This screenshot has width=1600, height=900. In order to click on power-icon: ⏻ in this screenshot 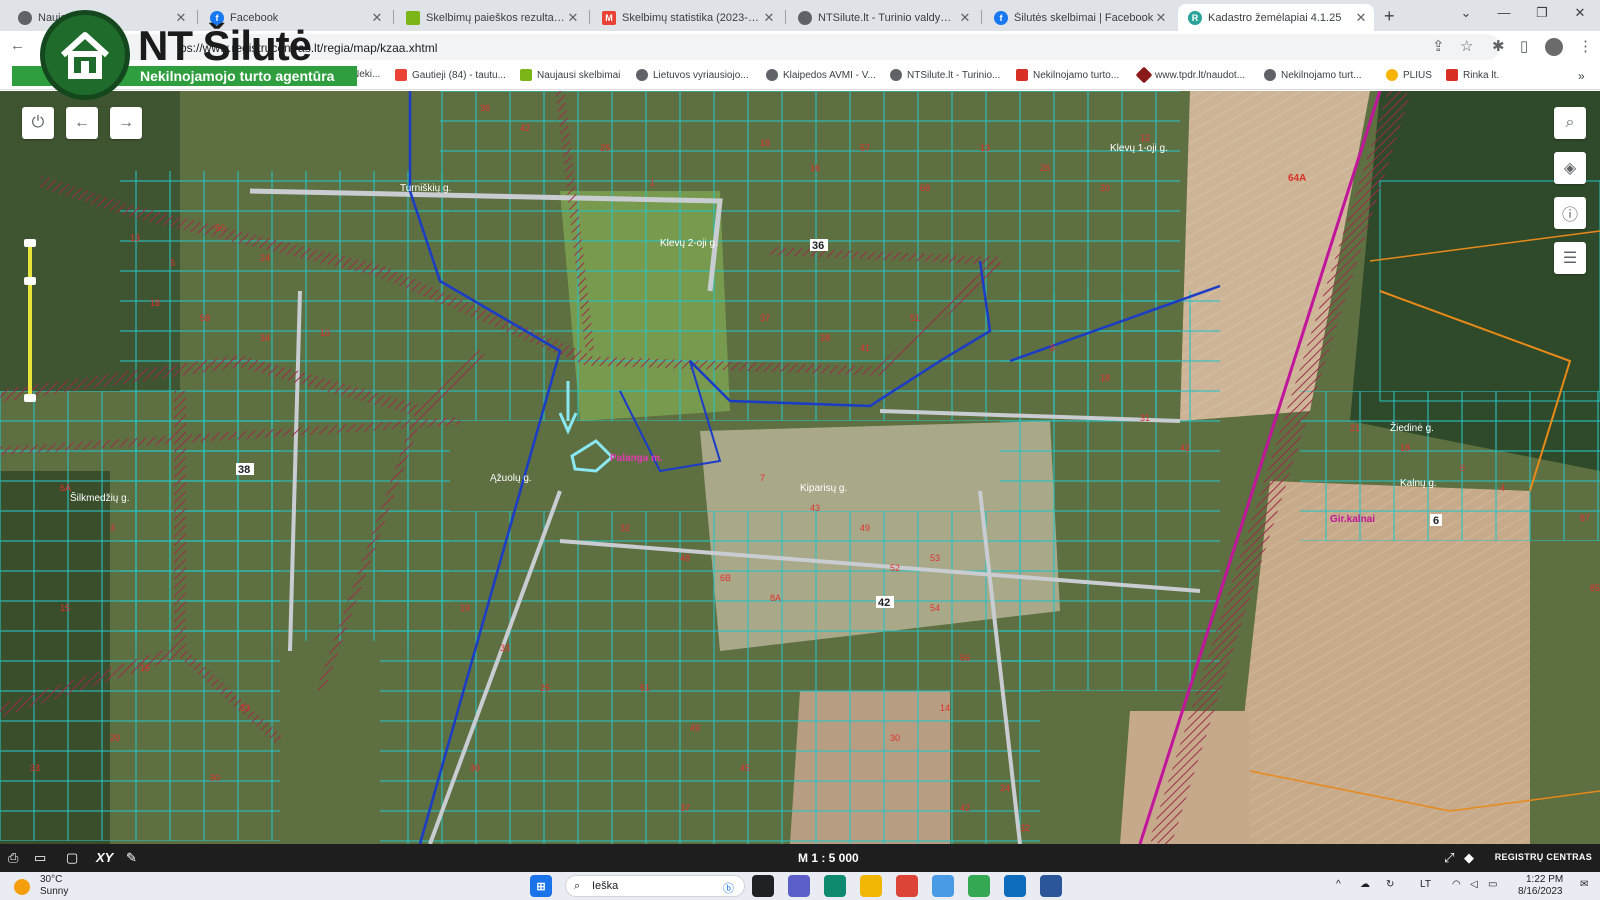, I will do `click(38, 123)`.